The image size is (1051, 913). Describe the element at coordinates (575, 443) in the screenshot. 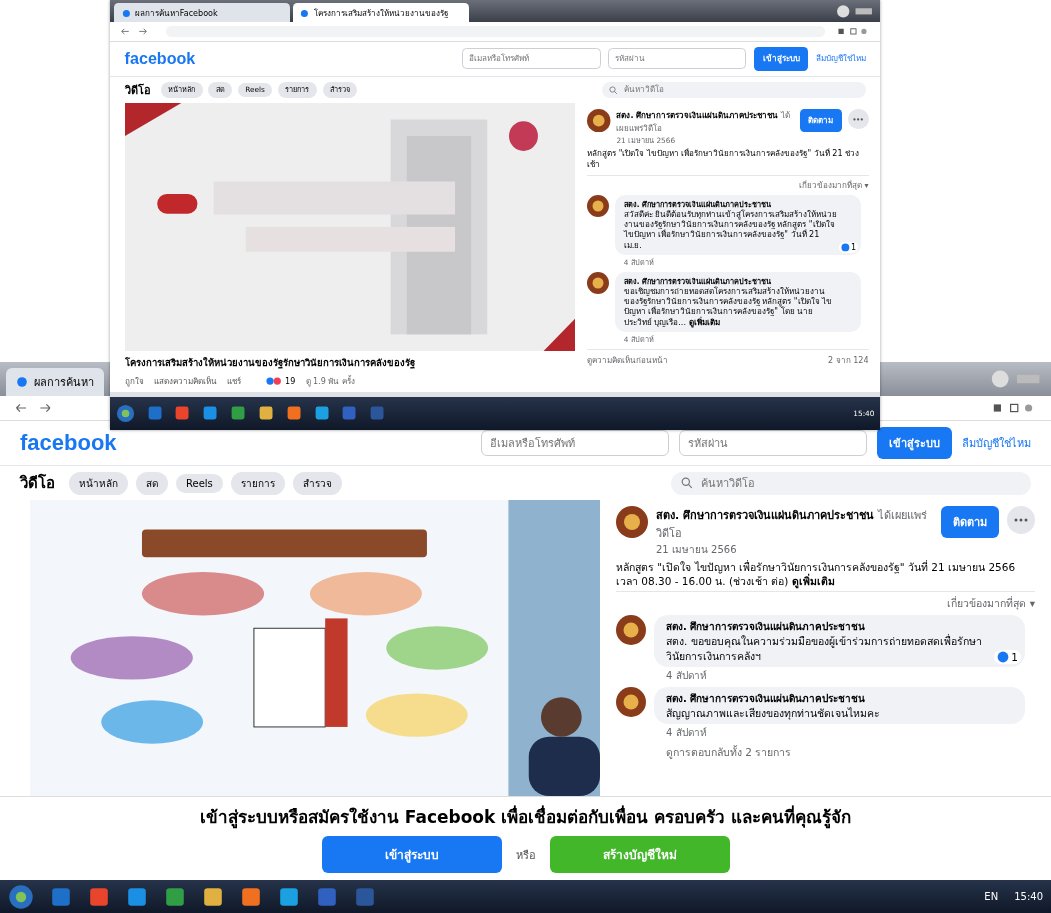

I see `email-field: อีเมลหรือโทรศัพท์` at that location.